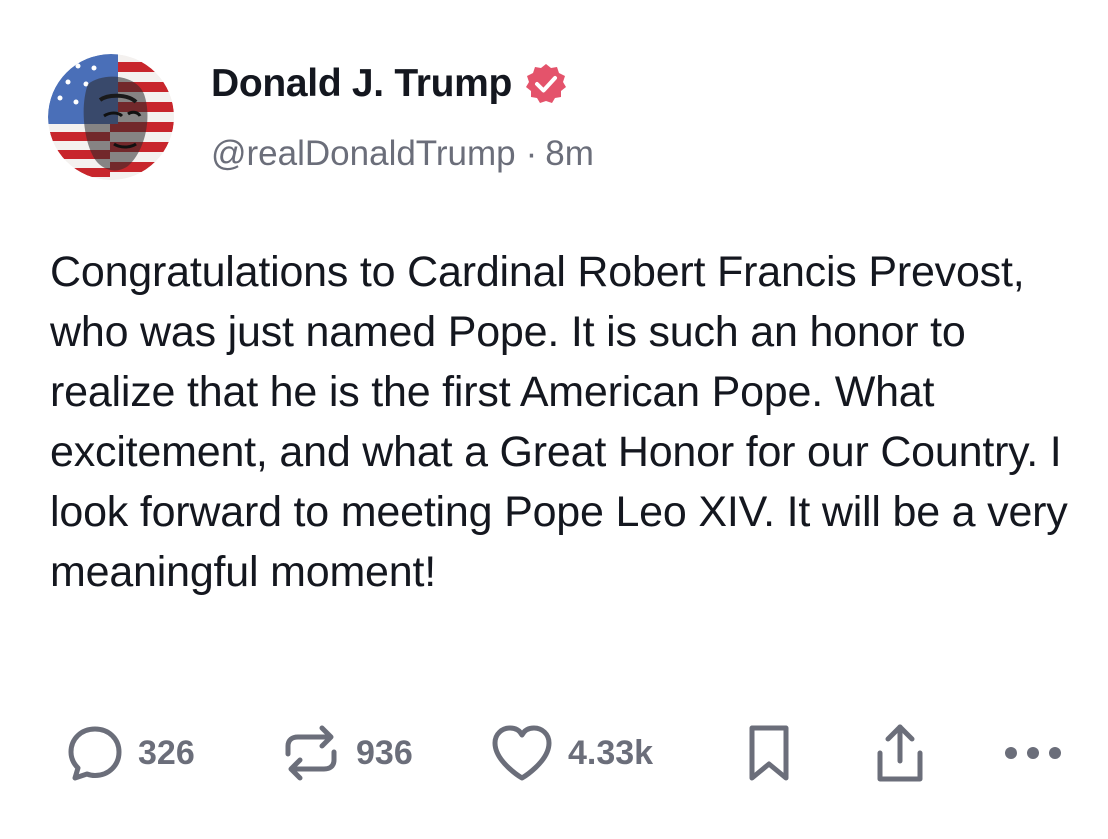 The height and width of the screenshot is (839, 1108). I want to click on avatar, so click(111, 117).